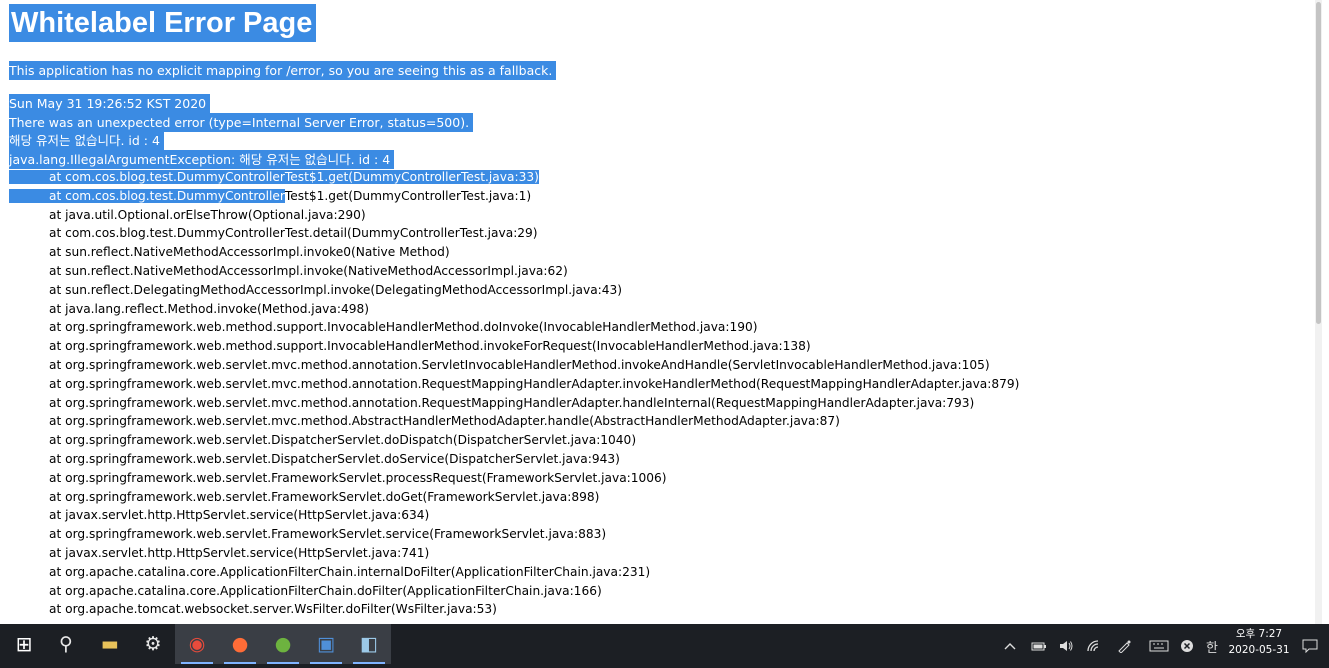  I want to click on gear-icon: ⚙, so click(153, 644).